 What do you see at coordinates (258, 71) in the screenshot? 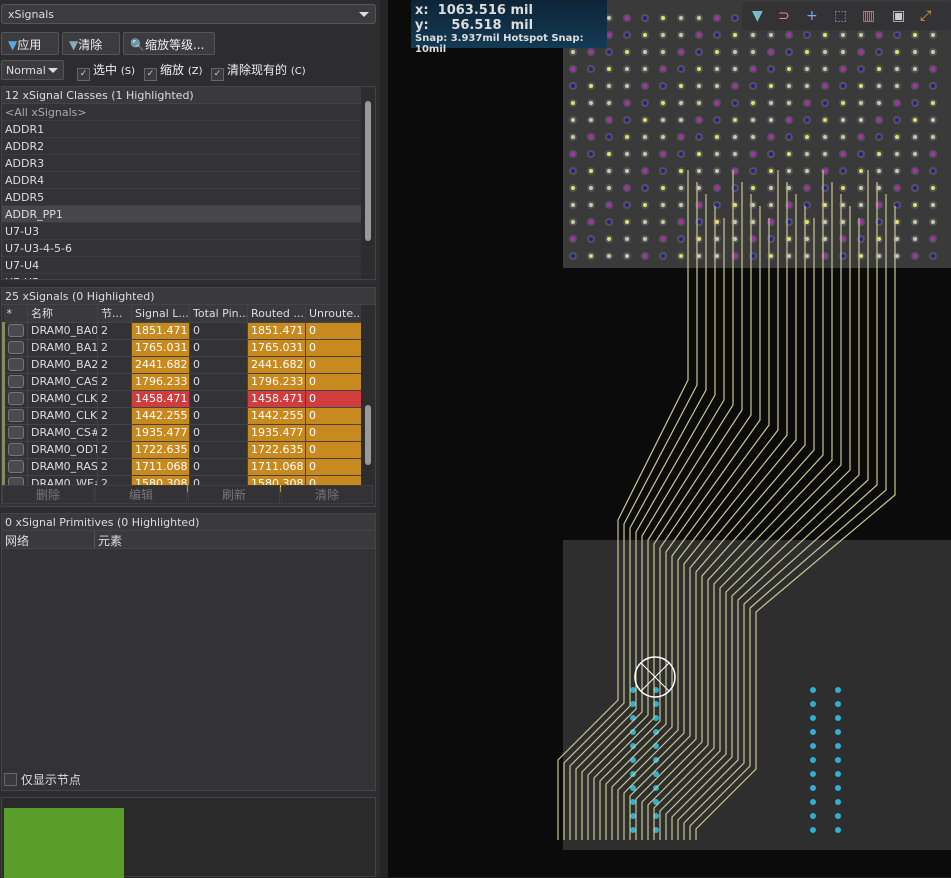
I see `clear-existing-checkbox: ✓ 清除现有的 (C)` at bounding box center [258, 71].